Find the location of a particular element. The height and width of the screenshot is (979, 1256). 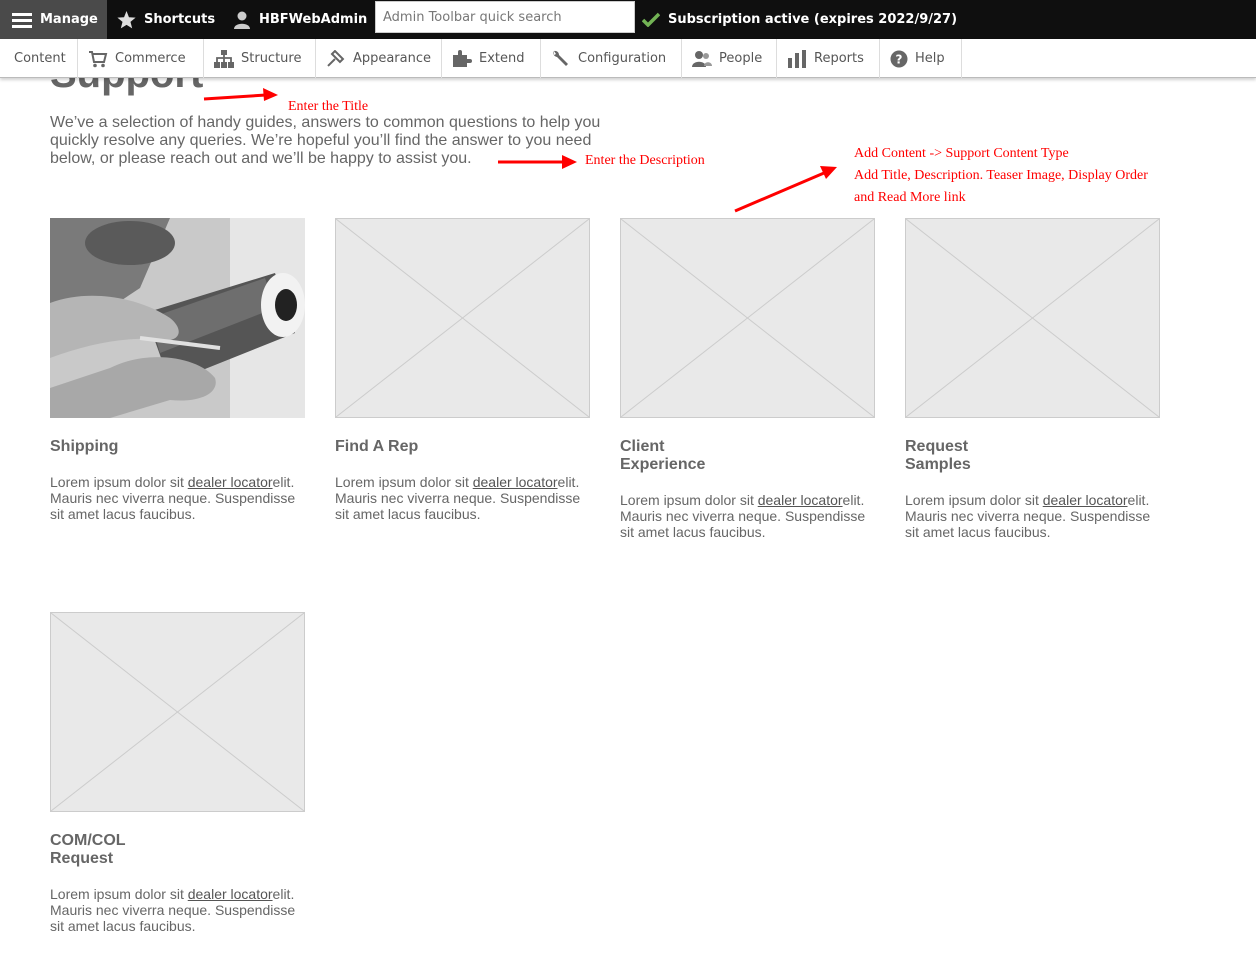

tray-item-people: People is located at coordinates (729, 58).